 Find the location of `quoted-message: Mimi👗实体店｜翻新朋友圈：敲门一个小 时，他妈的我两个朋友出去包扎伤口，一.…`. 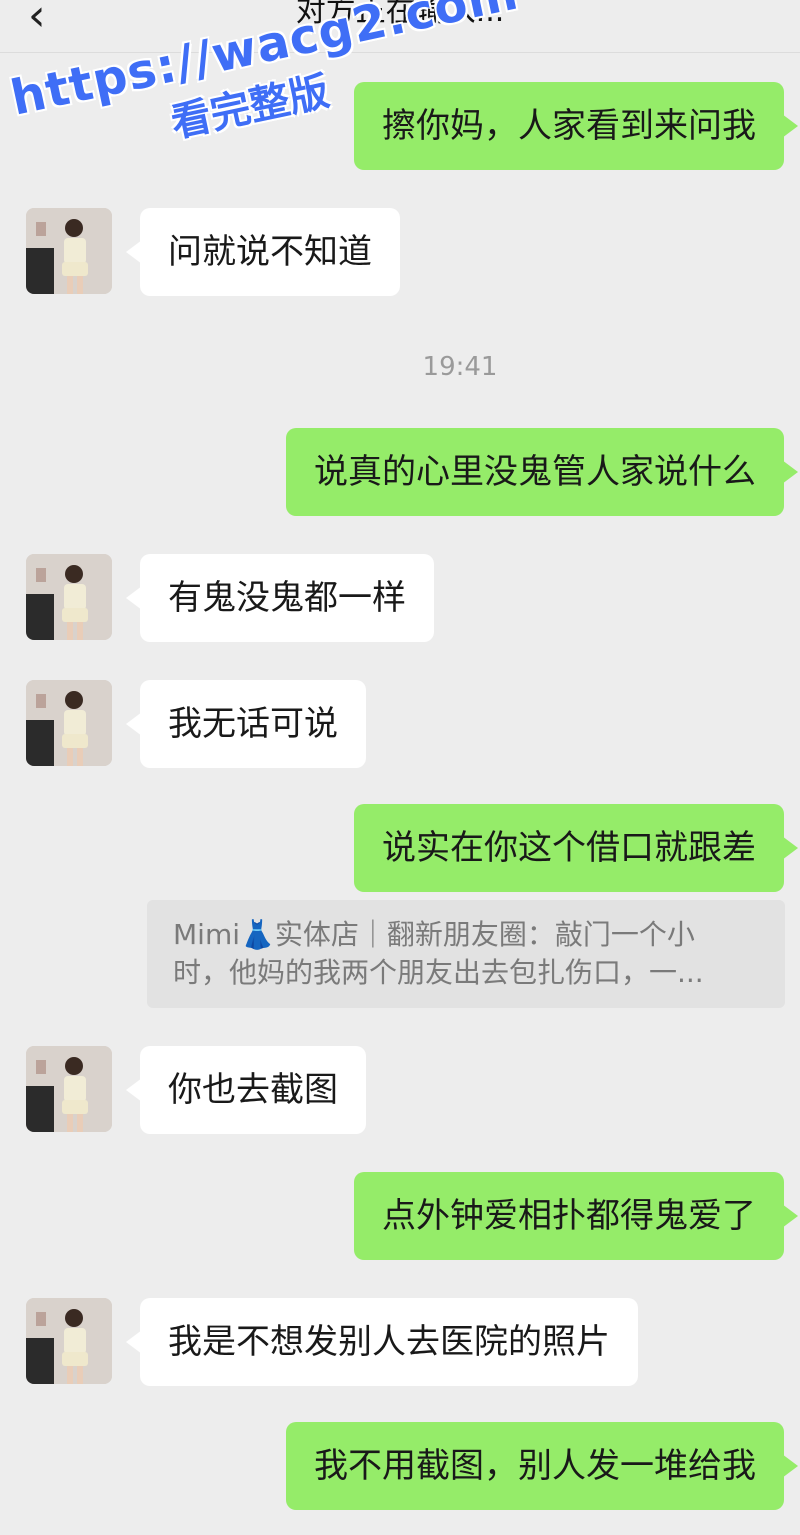

quoted-message: Mimi👗实体店｜翻新朋友圈：敲门一个小 时，他妈的我两个朋友出去包扎伤口，一.… is located at coordinates (466, 954).